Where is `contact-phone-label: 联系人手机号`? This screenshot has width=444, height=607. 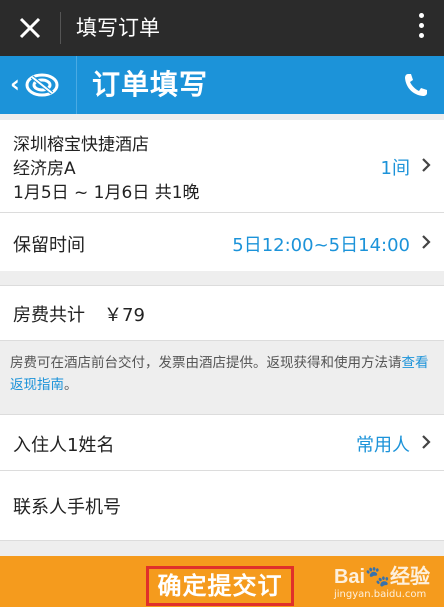 contact-phone-label: 联系人手机号 is located at coordinates (67, 507).